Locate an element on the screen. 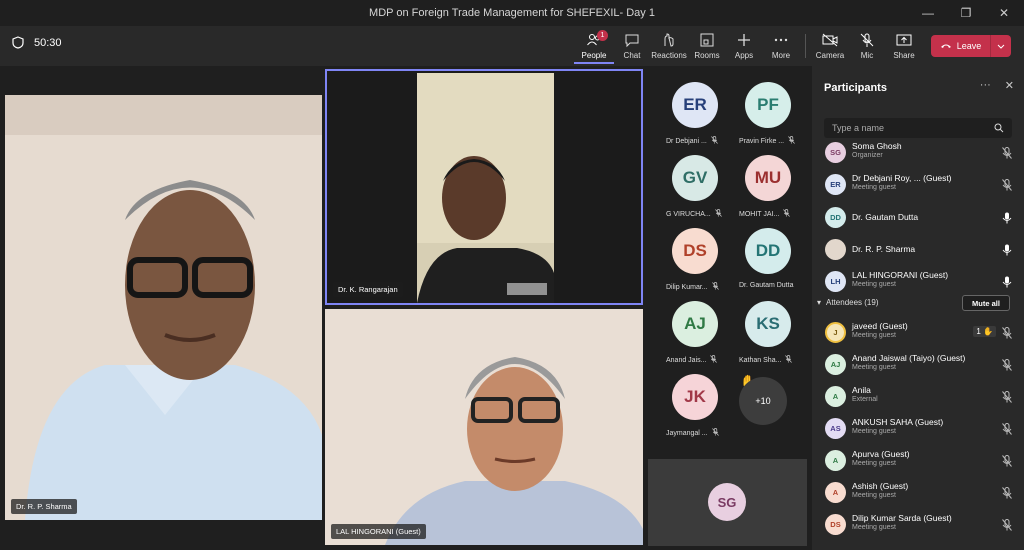 This screenshot has height=550, width=1024. avatar: KS is located at coordinates (768, 324).